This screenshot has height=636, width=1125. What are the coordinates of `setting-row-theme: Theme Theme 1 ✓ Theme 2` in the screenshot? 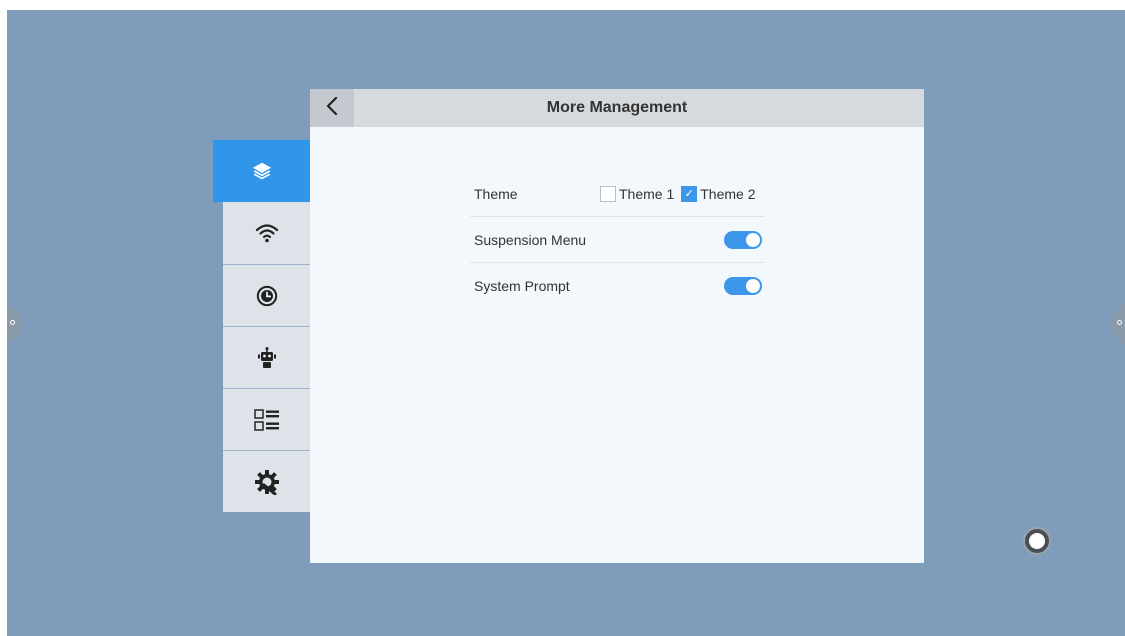 It's located at (617, 194).